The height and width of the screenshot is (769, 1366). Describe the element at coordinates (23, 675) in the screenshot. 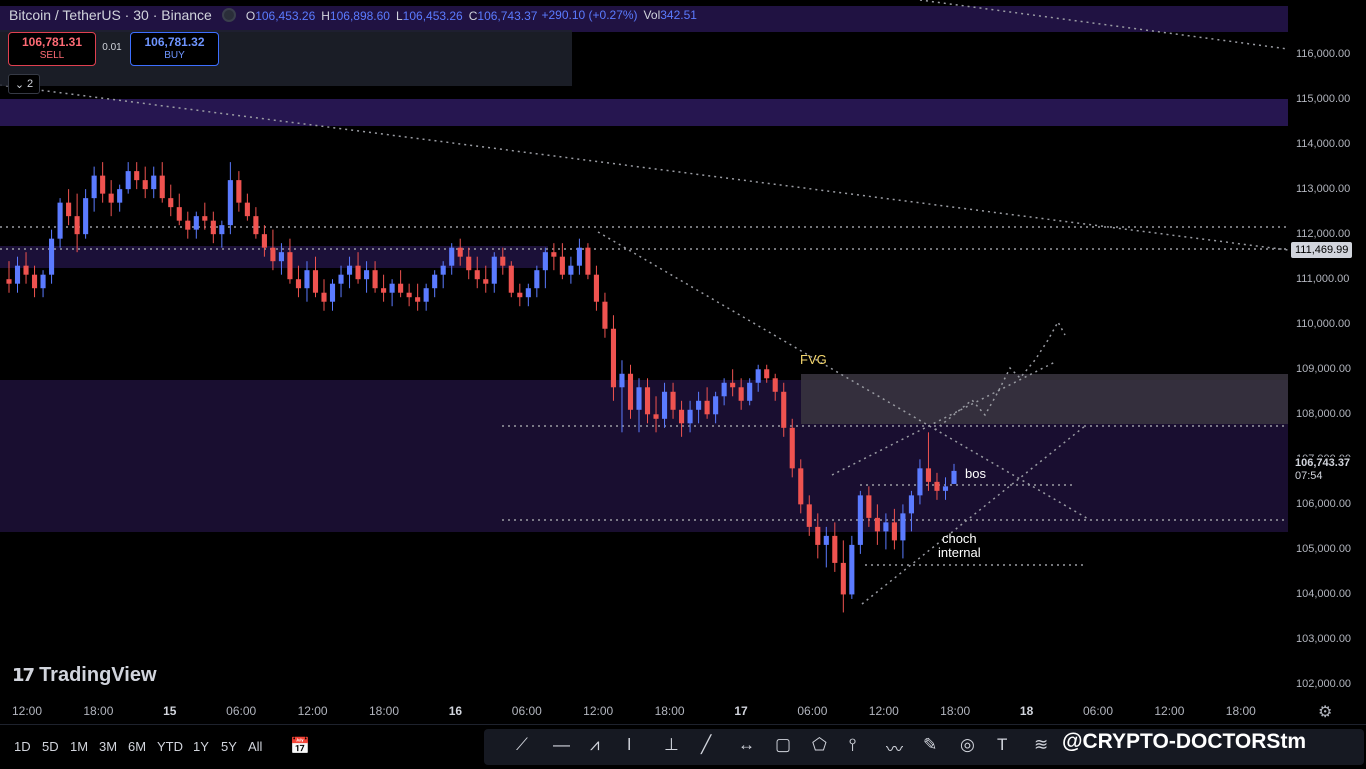

I see `tradingview-mark-icon: 𝟭𝟳` at that location.